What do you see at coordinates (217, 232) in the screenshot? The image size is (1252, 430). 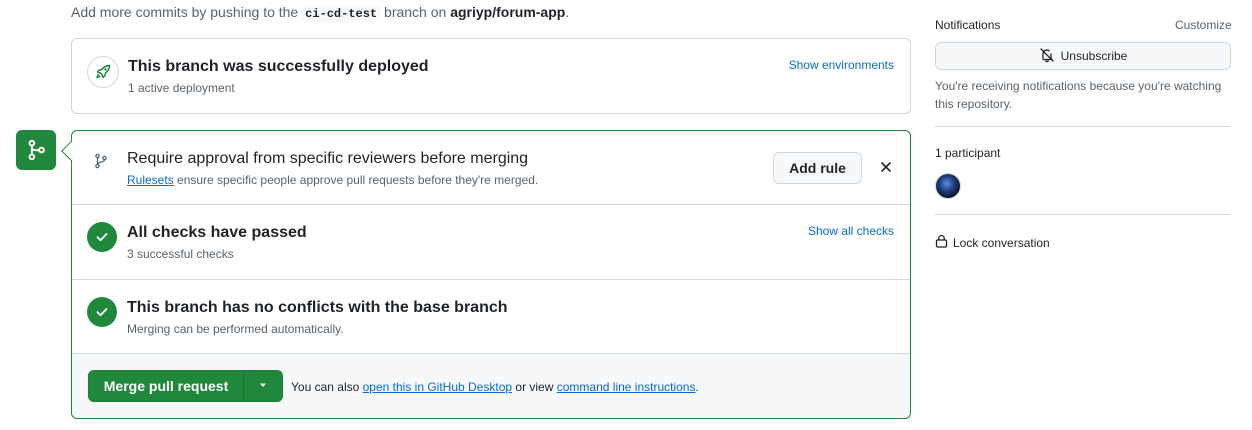 I see `checks-title: All checks have passed` at bounding box center [217, 232].